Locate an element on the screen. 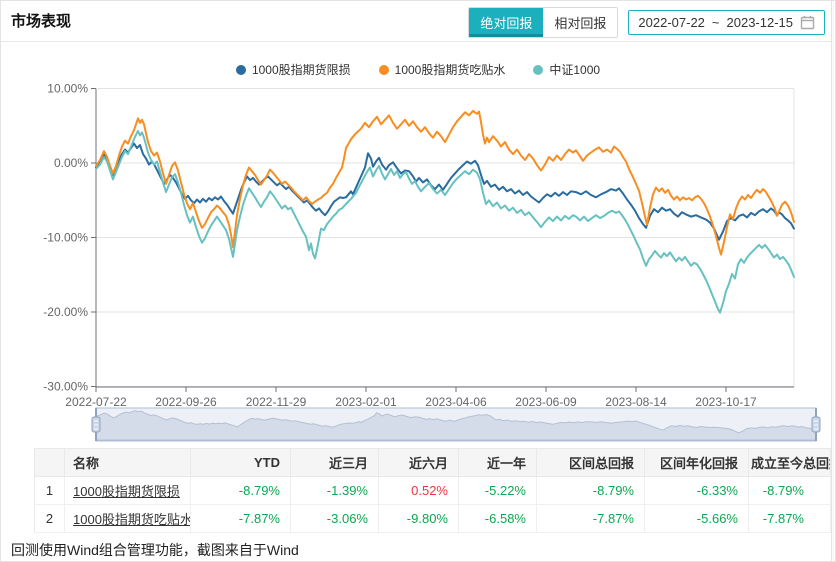 The width and height of the screenshot is (836, 562). table-header-4: 近一年 is located at coordinates (497, 462).